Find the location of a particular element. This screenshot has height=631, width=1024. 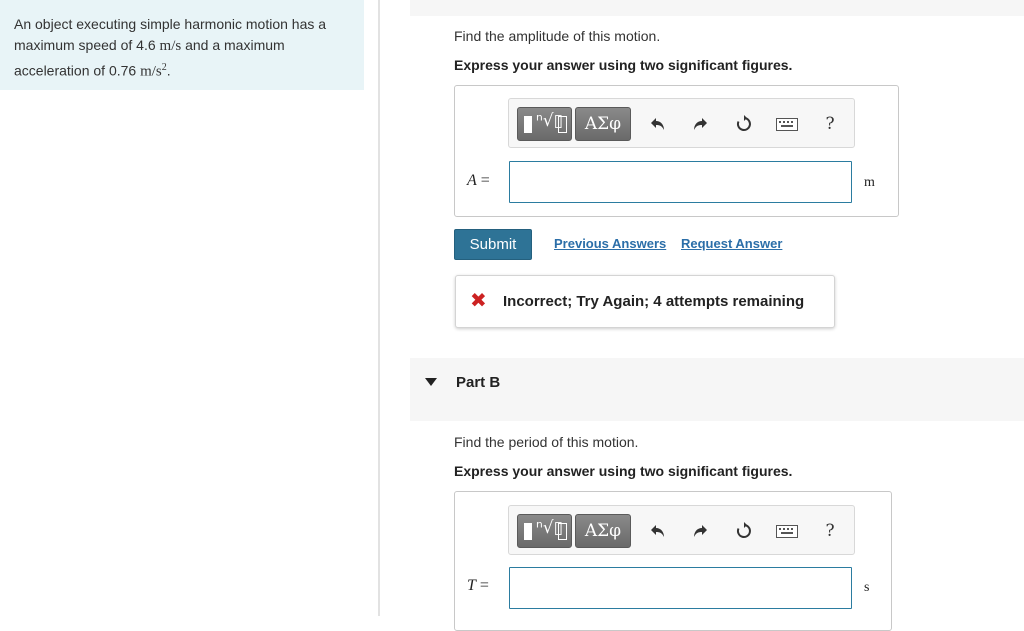

incorrect-x-icon: ✖ is located at coordinates (478, 301).